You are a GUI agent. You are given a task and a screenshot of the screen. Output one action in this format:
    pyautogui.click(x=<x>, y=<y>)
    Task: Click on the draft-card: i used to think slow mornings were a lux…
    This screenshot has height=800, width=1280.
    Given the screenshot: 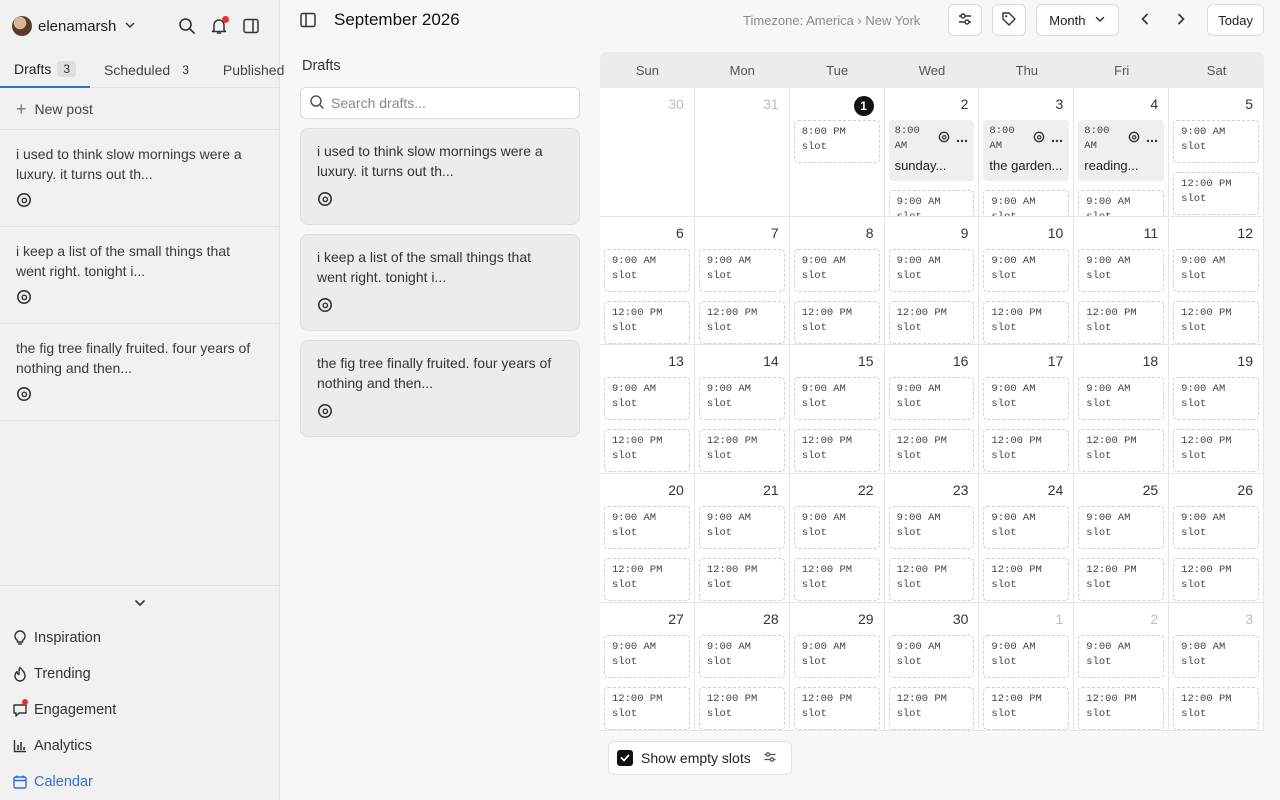 What is the action you would take?
    pyautogui.click(x=440, y=176)
    